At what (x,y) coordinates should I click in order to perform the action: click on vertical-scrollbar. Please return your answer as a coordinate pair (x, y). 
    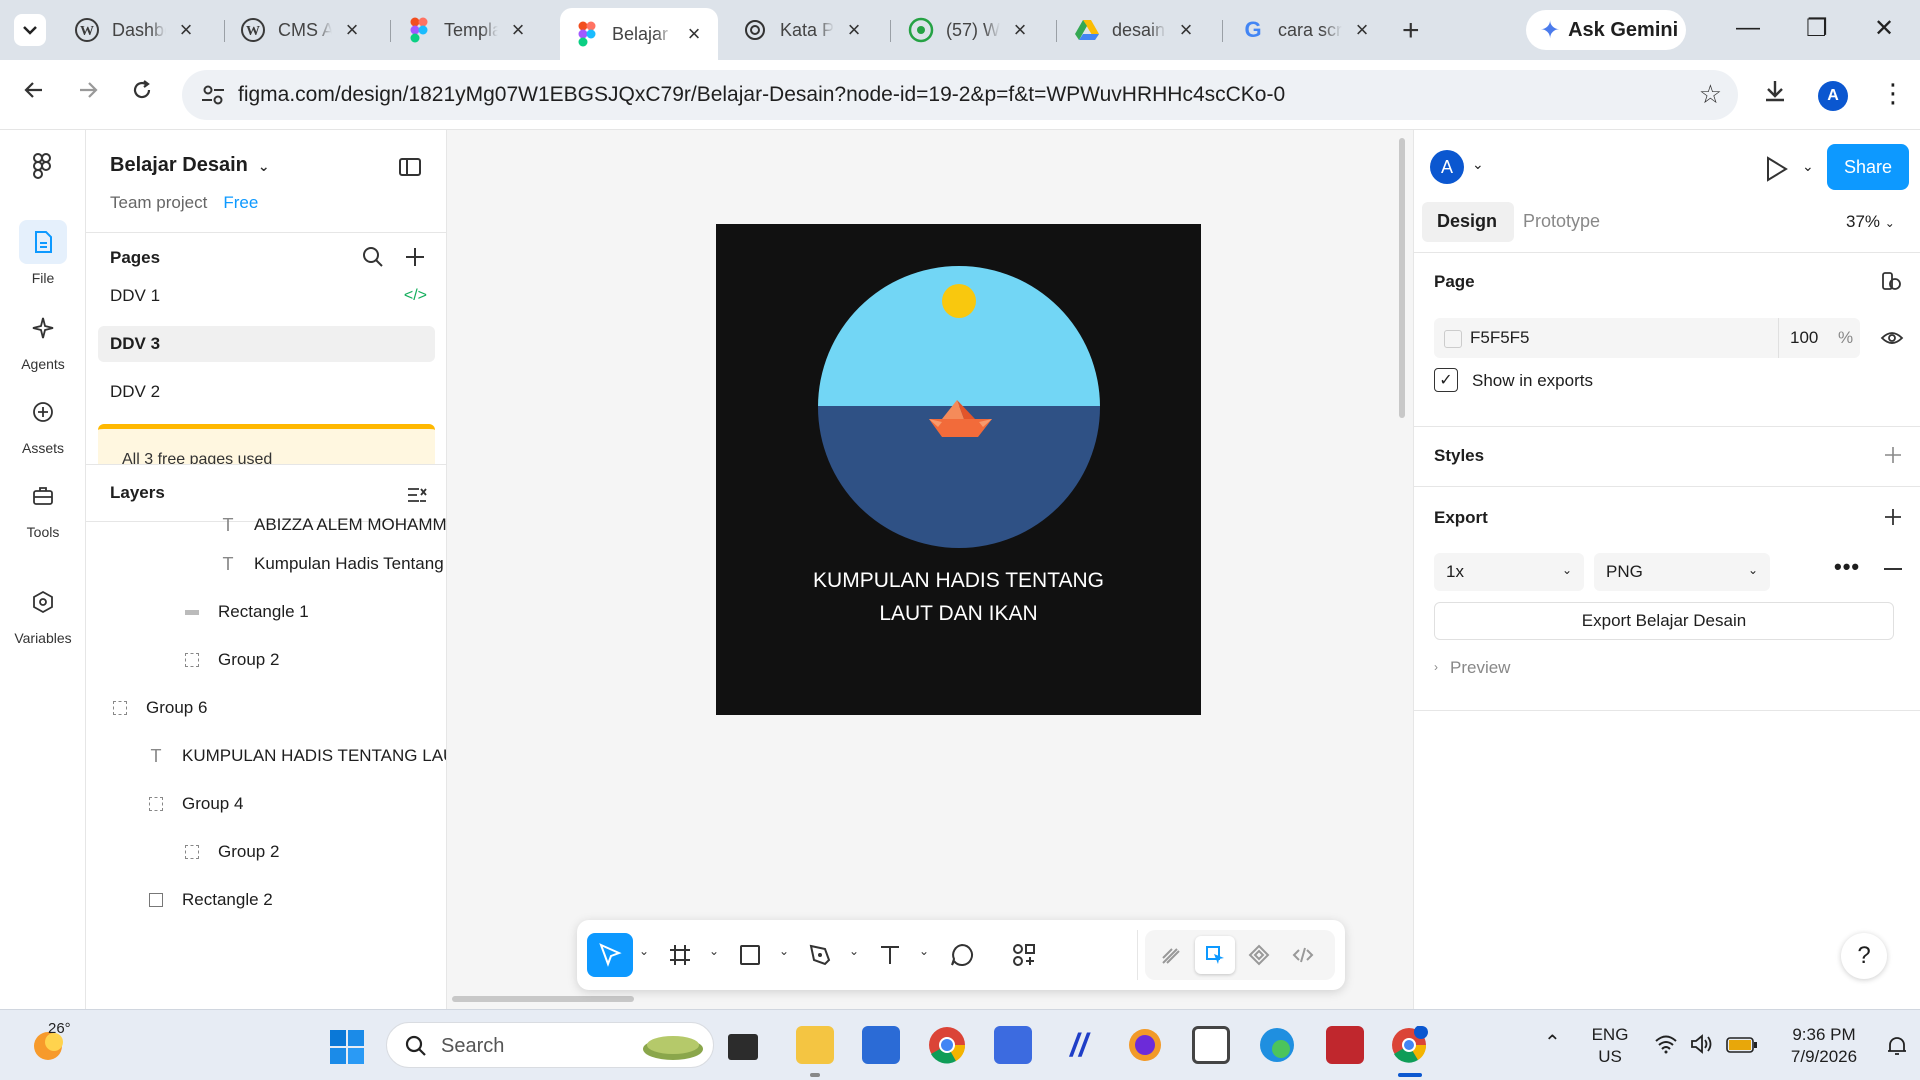
    Looking at the image, I should click on (1402, 278).